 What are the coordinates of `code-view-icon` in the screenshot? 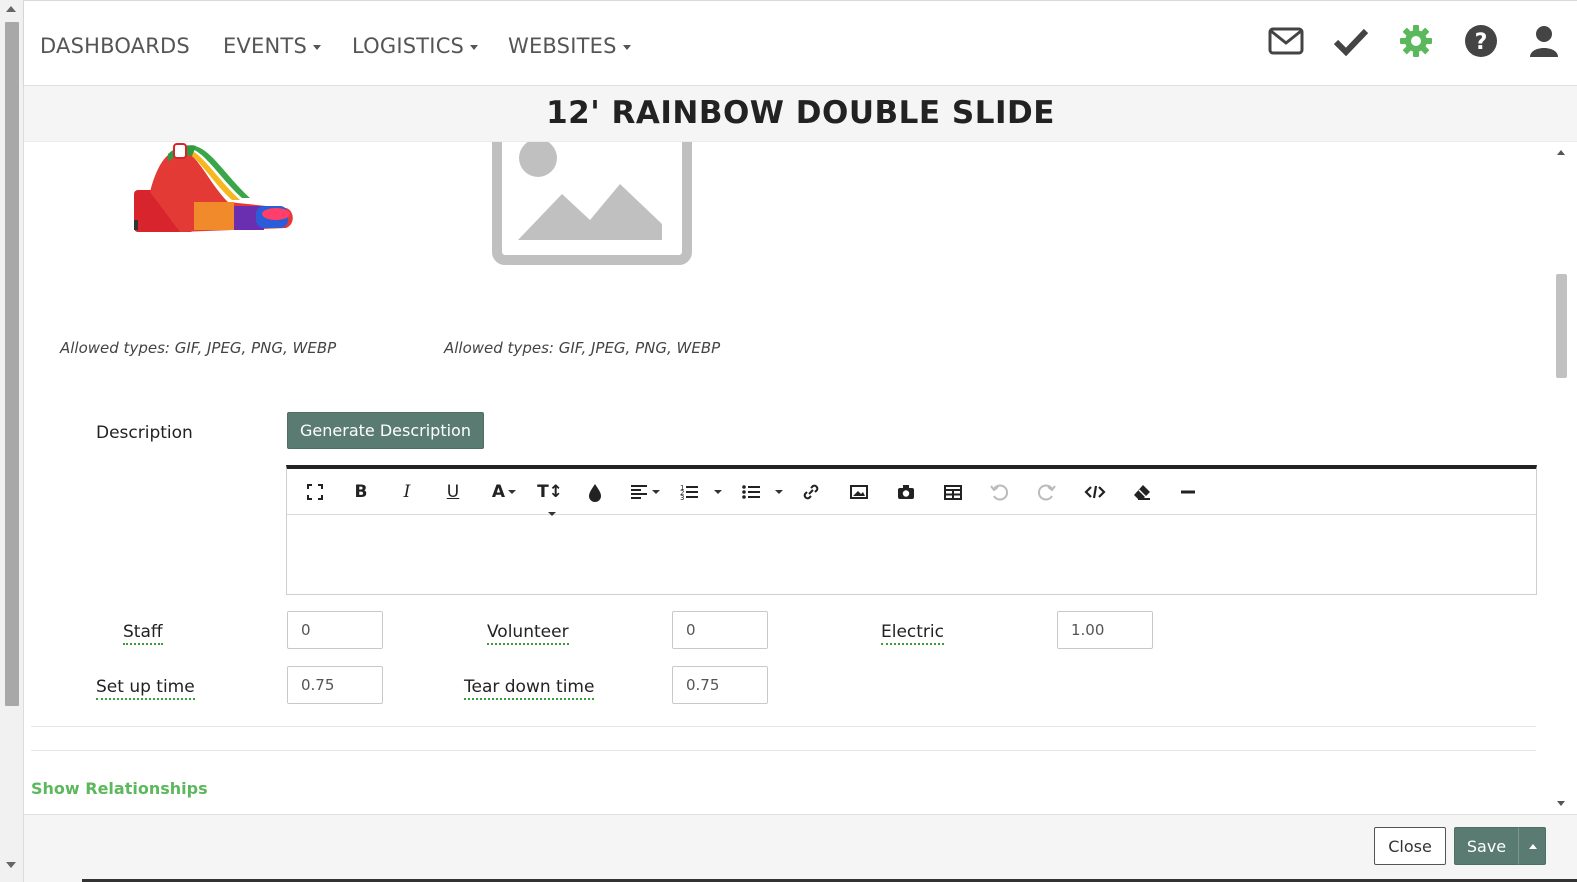 It's located at (1095, 492).